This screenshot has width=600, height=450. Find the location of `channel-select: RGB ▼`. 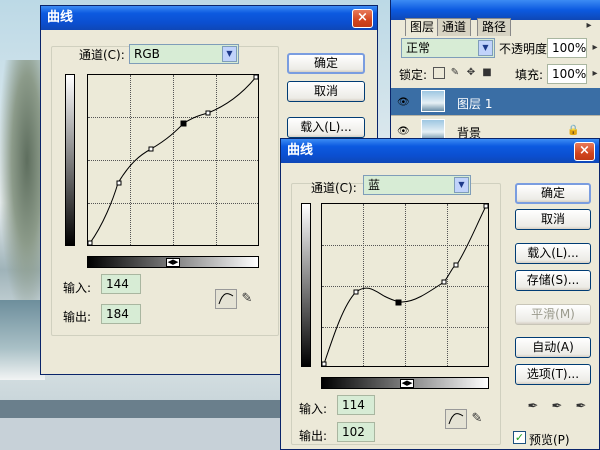

channel-select: RGB ▼ is located at coordinates (184, 54).